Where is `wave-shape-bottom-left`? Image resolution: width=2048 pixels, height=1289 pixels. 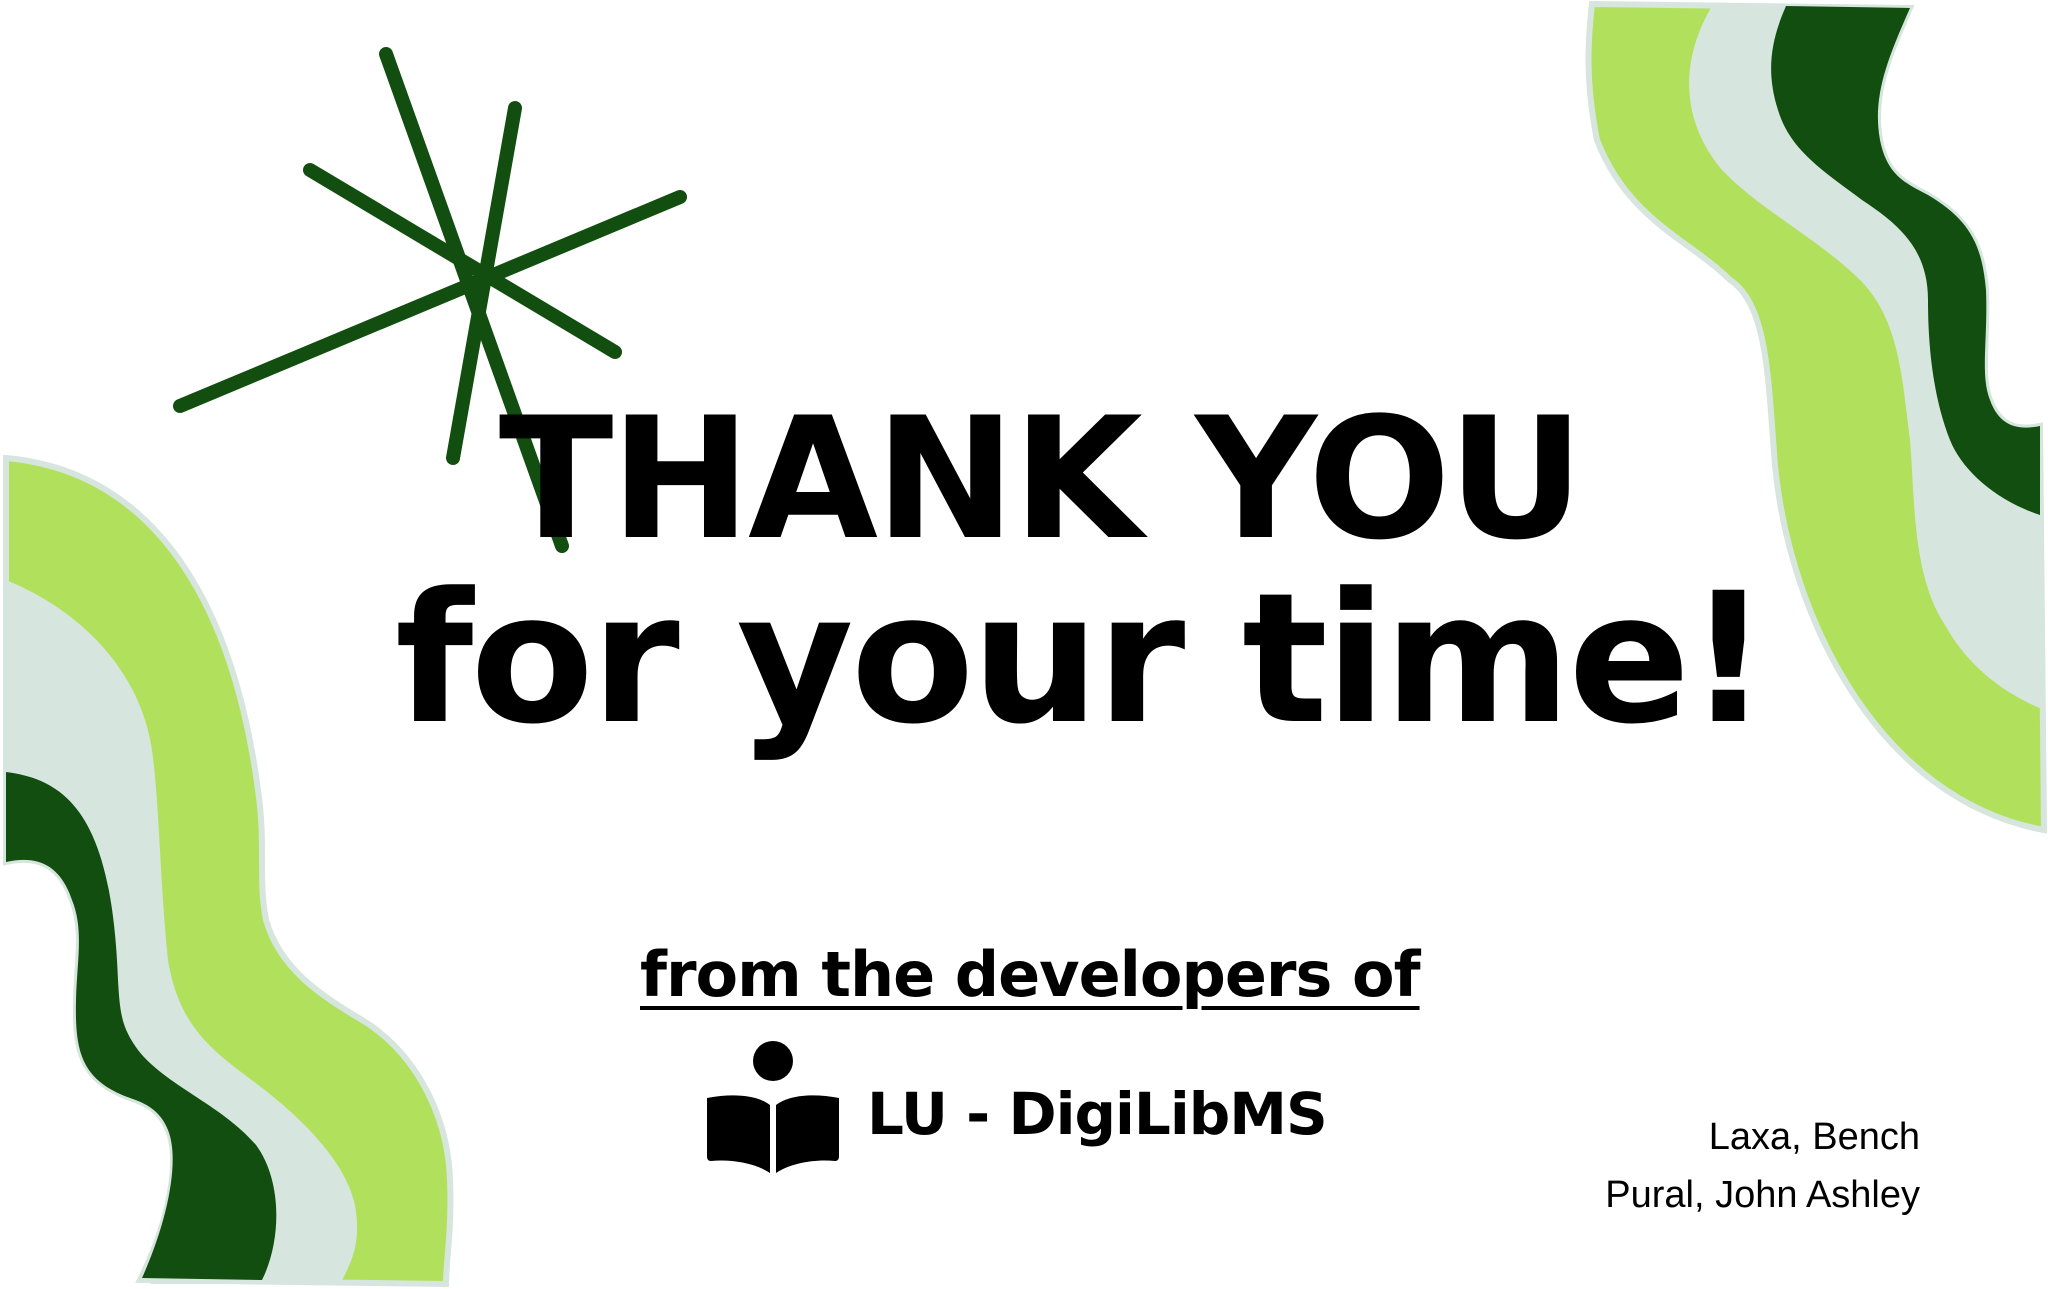
wave-shape-bottom-left is located at coordinates (228, 871).